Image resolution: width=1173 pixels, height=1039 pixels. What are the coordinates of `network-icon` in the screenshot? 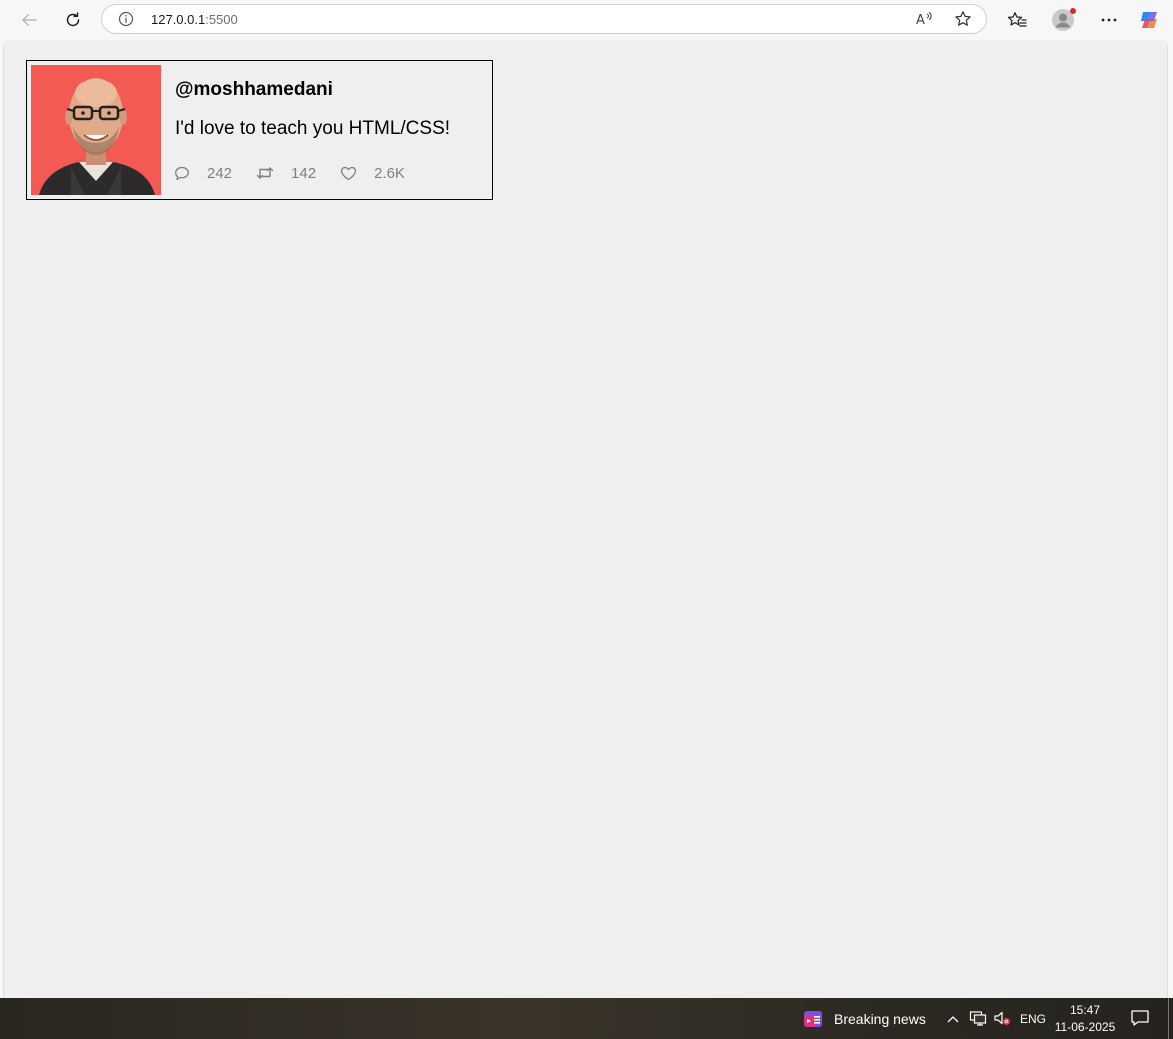 It's located at (978, 1019).